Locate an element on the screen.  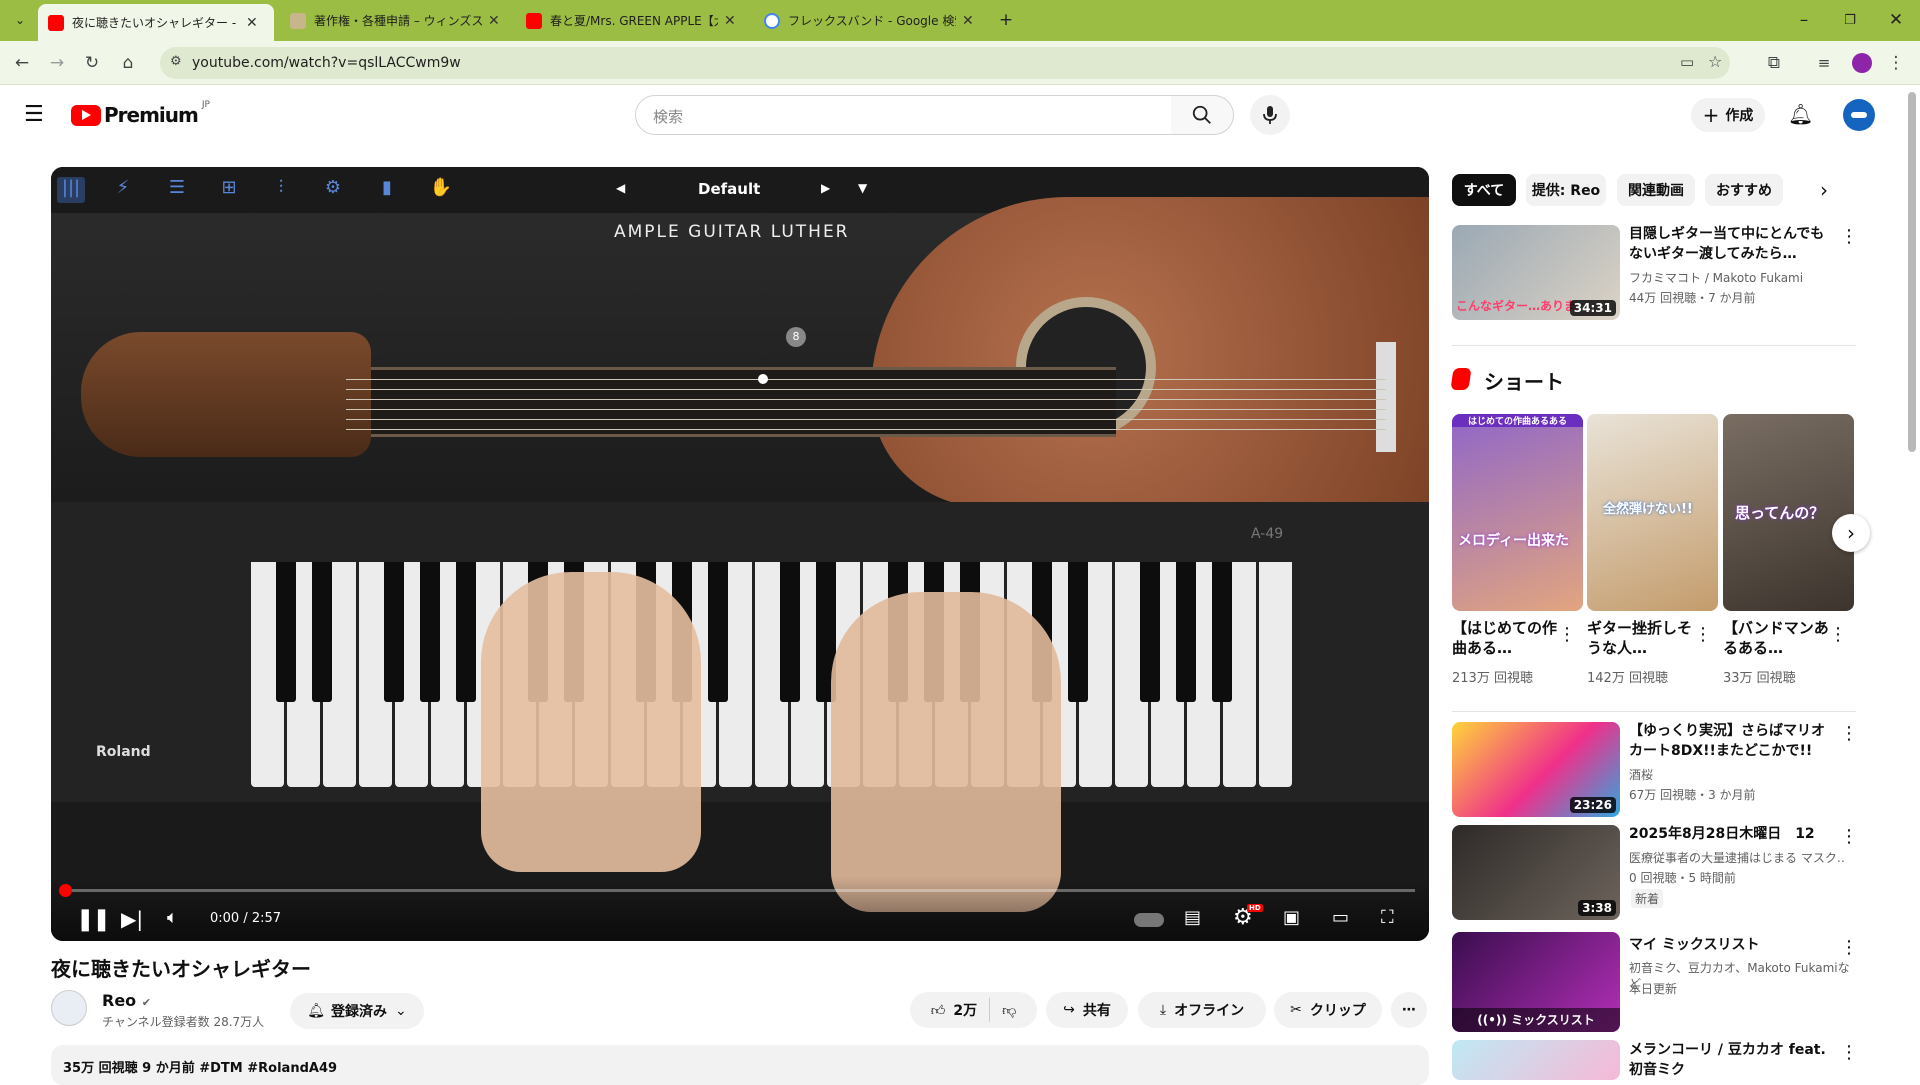
theater-mode-icon: ▭ is located at coordinates (1340, 917).